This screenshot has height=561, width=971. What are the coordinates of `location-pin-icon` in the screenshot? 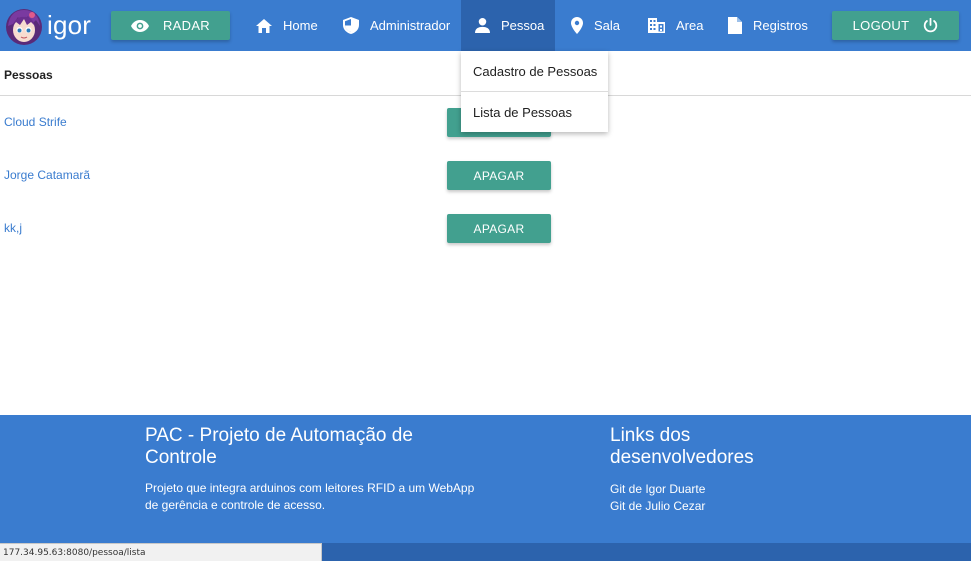 It's located at (577, 25).